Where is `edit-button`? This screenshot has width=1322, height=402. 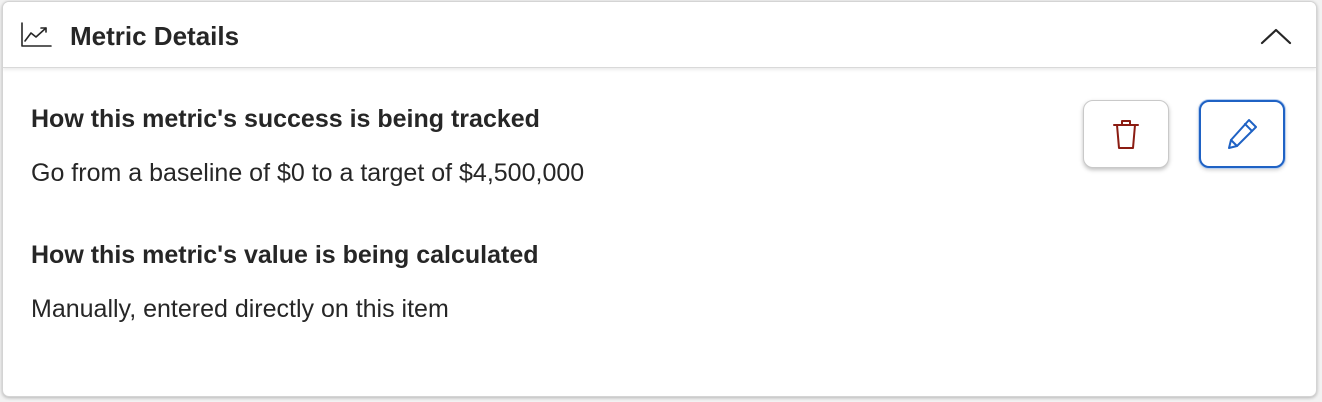
edit-button is located at coordinates (1242, 134).